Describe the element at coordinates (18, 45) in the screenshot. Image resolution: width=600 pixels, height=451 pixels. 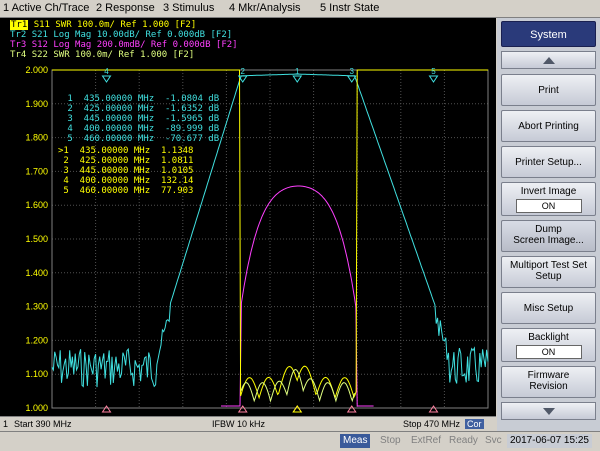
I see `trace-tr3-id: Tr3` at that location.